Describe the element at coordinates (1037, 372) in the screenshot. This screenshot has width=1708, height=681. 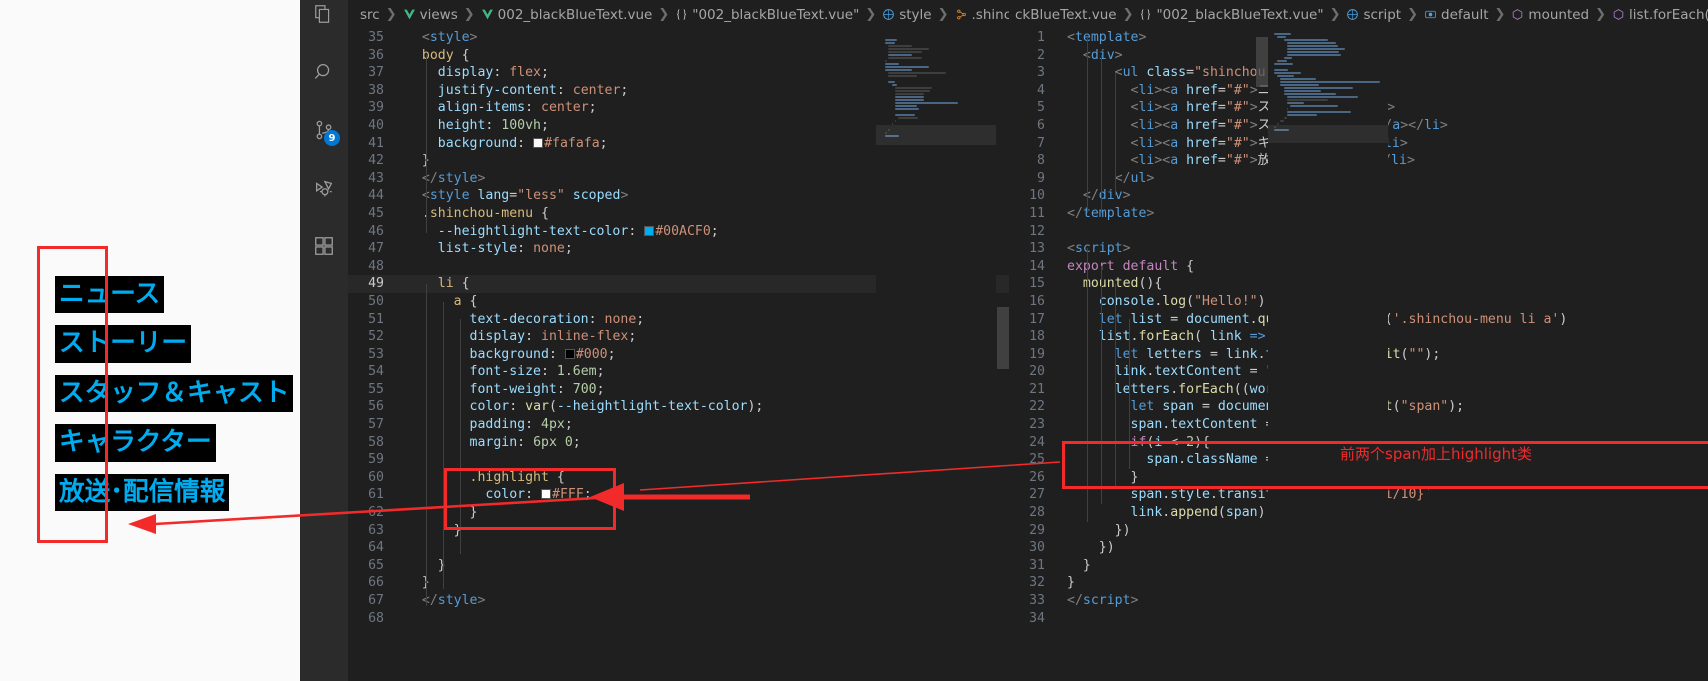
I see `line-number: 20` at that location.